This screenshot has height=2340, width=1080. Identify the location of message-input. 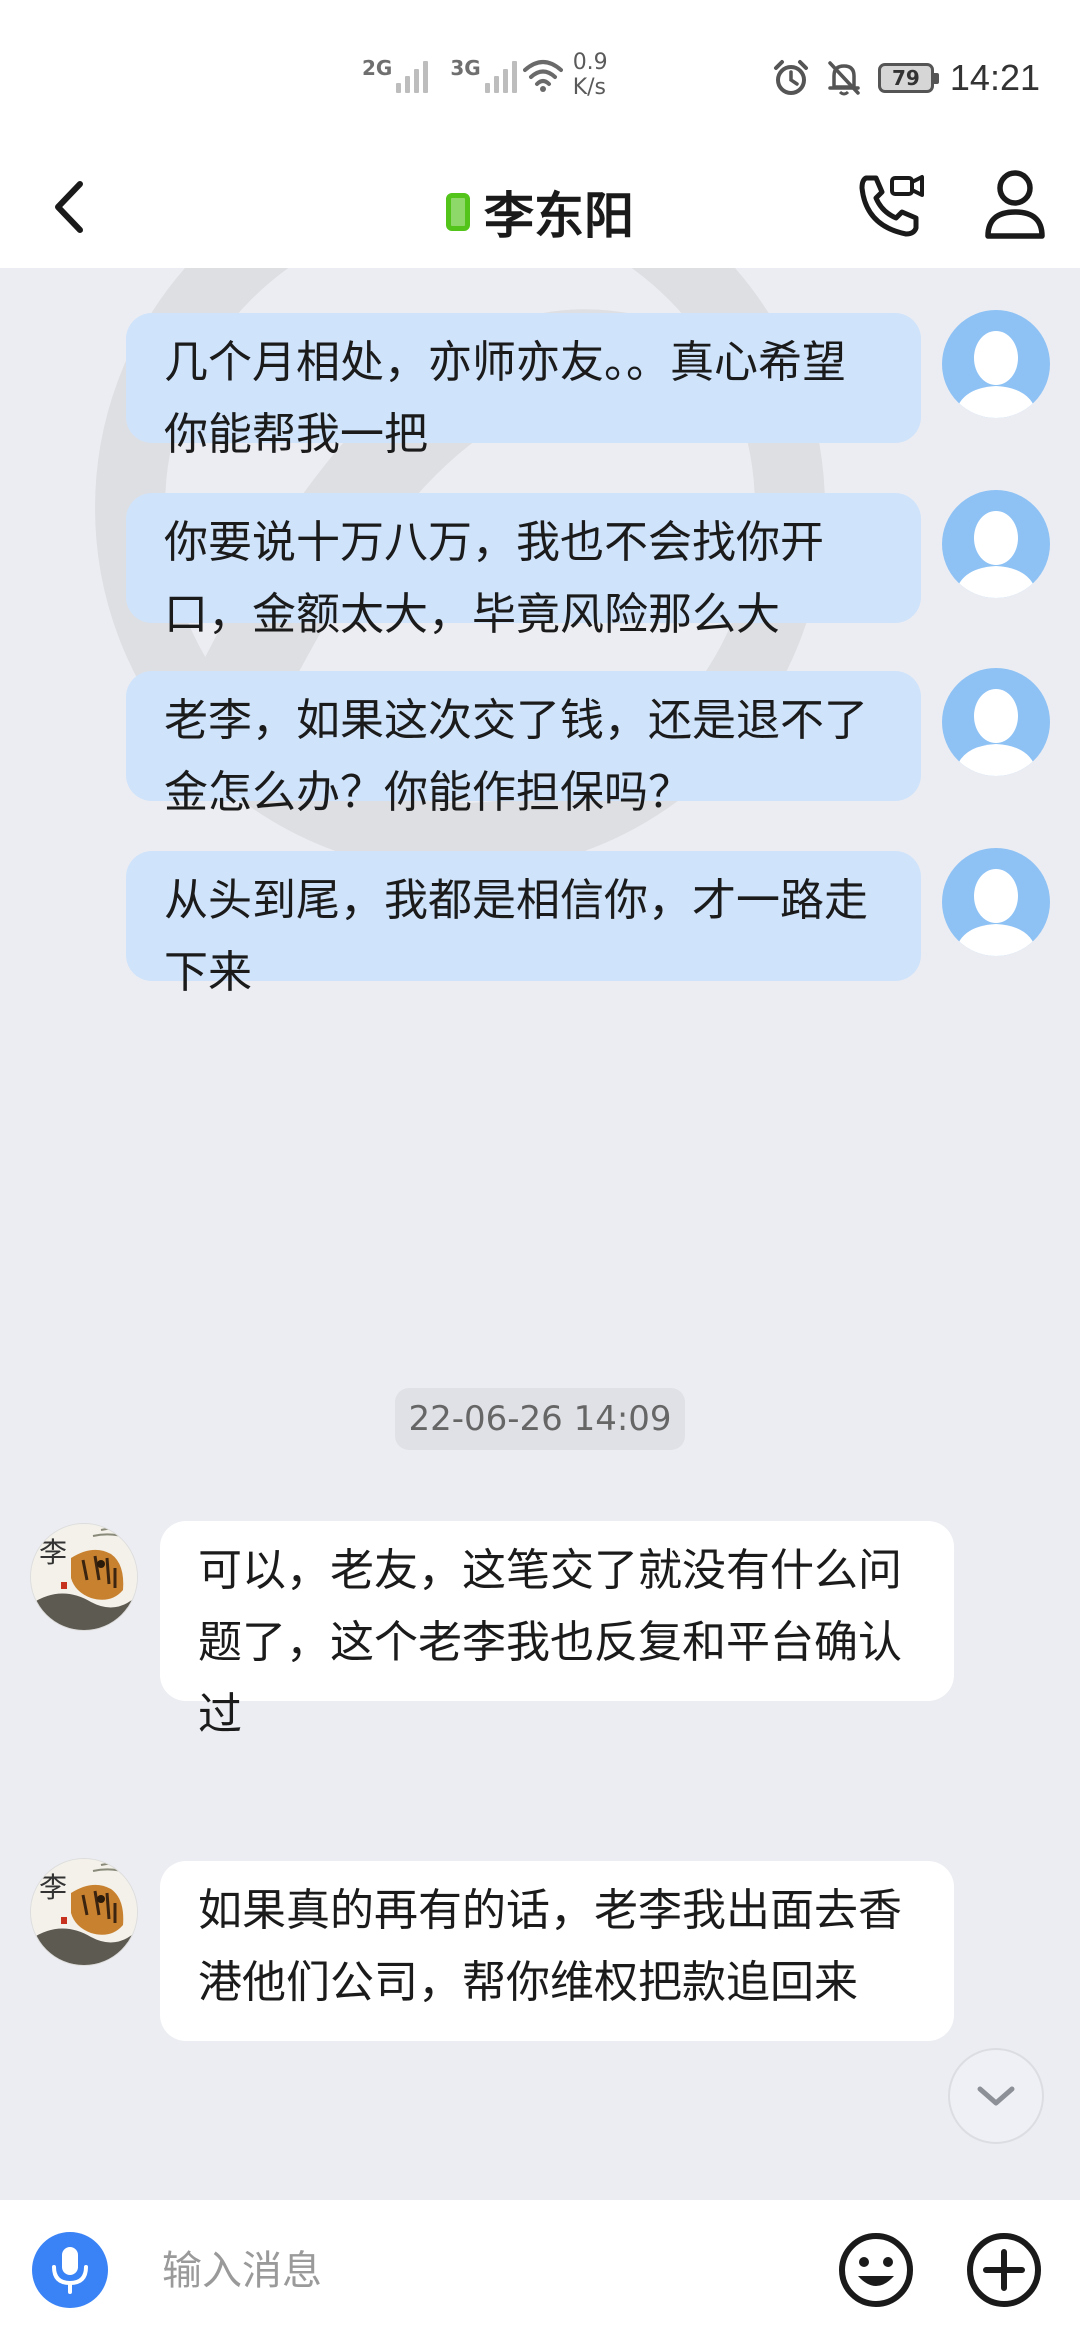
(482, 2271).